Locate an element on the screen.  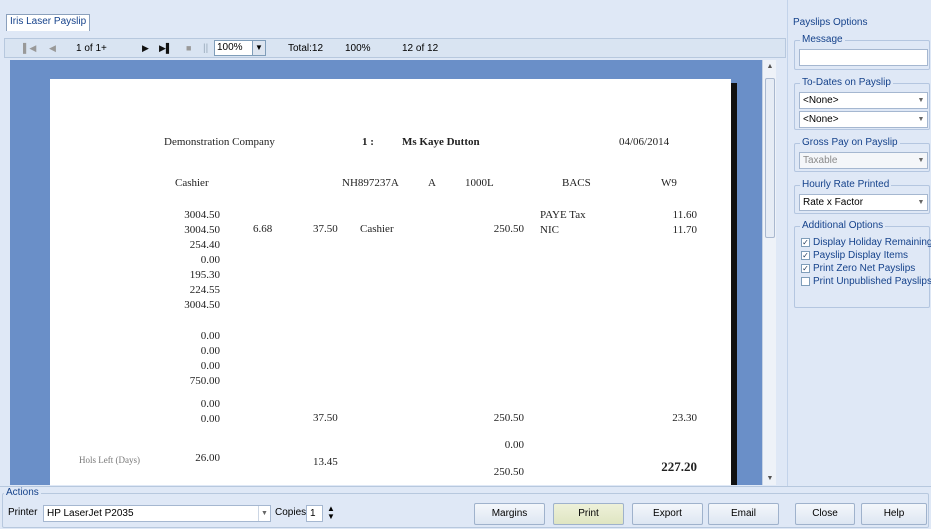
hourly-rate-select: Rate x Factor ▼ is located at coordinates (863, 202).